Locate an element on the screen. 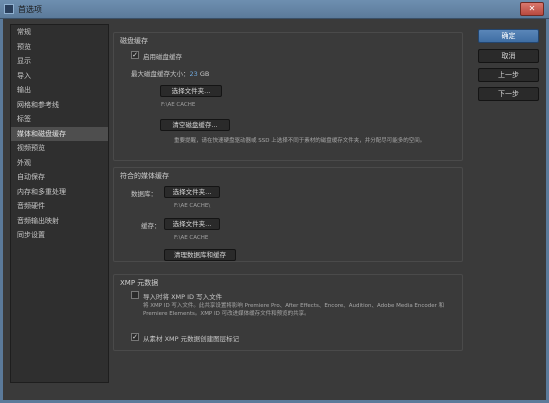  close-button: ✕ is located at coordinates (532, 9).